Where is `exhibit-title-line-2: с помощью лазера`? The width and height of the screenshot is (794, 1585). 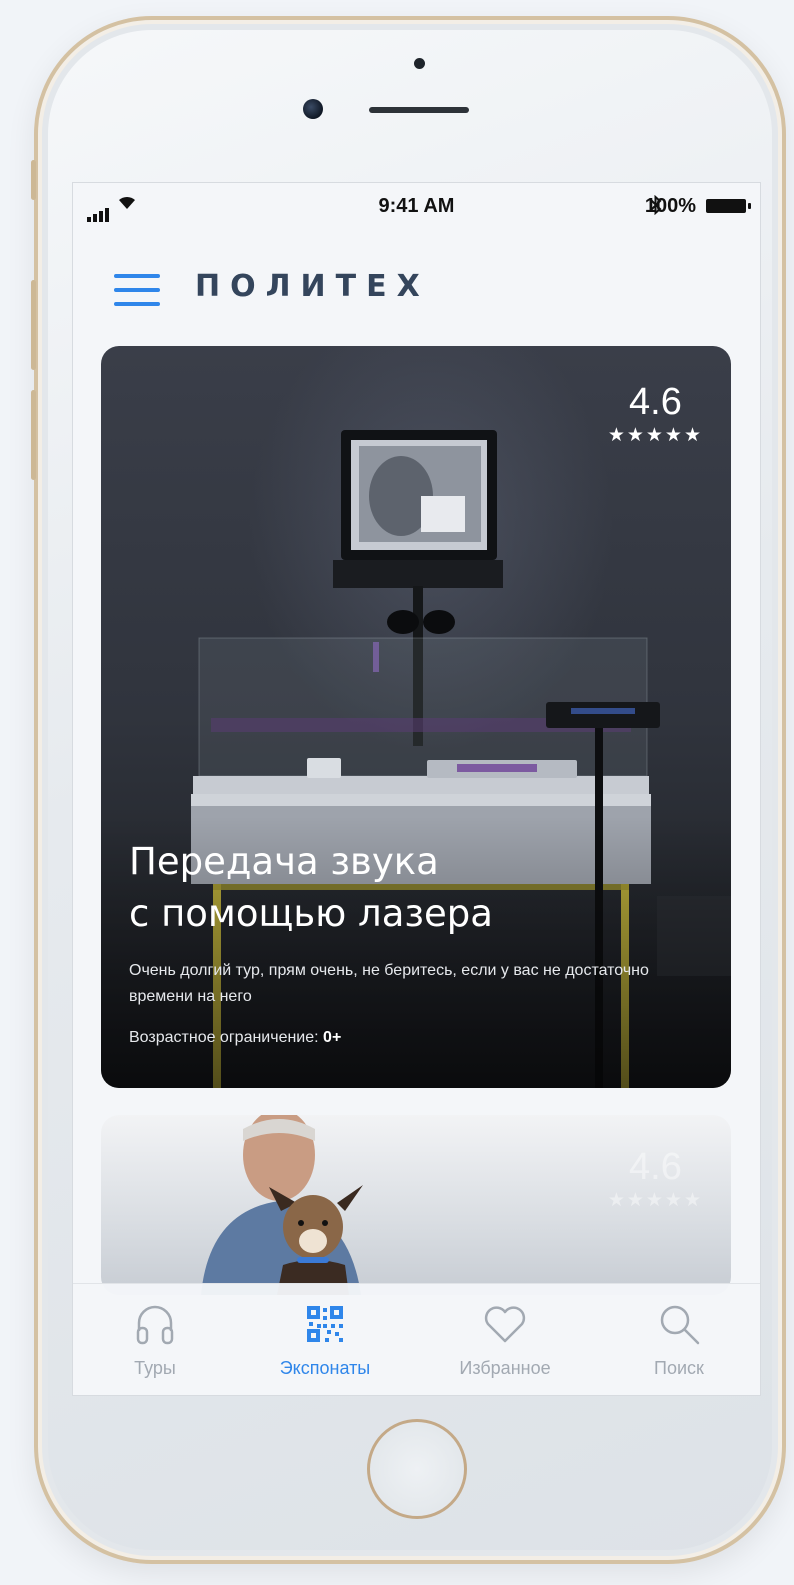 exhibit-title-line-2: с помощью лазера is located at coordinates (311, 913).